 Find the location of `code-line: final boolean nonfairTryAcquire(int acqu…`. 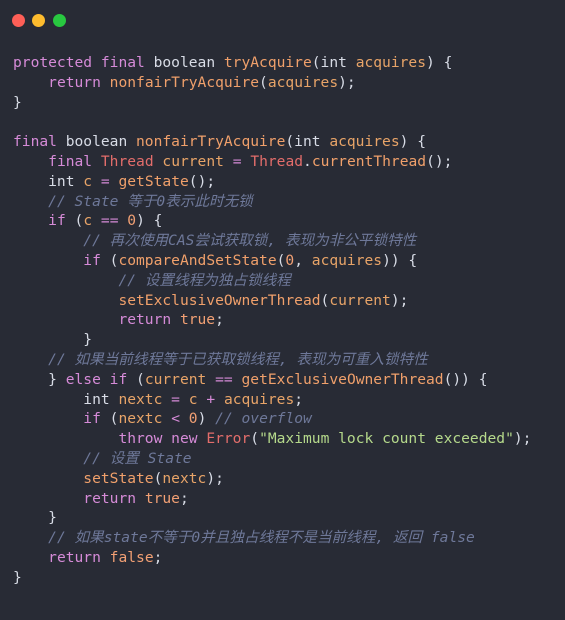

code-line: final boolean nonfairTryAcquire(int acqu… is located at coordinates (287, 142).